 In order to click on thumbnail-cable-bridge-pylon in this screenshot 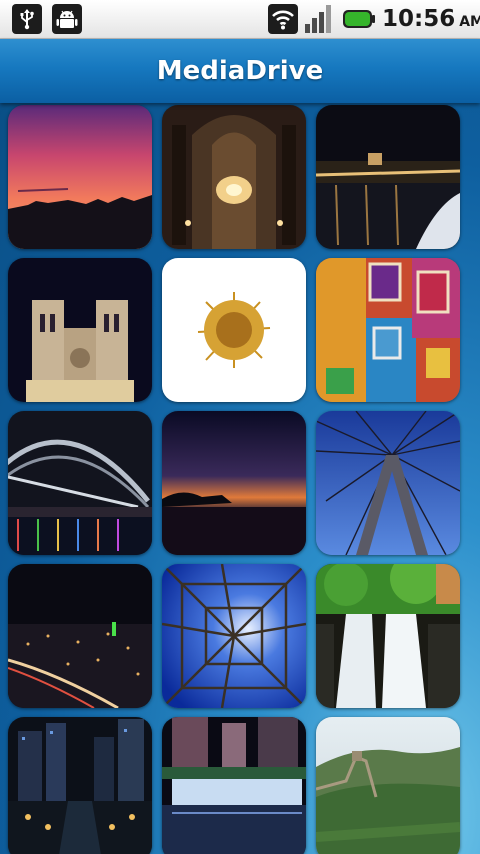, I will do `click(388, 483)`.